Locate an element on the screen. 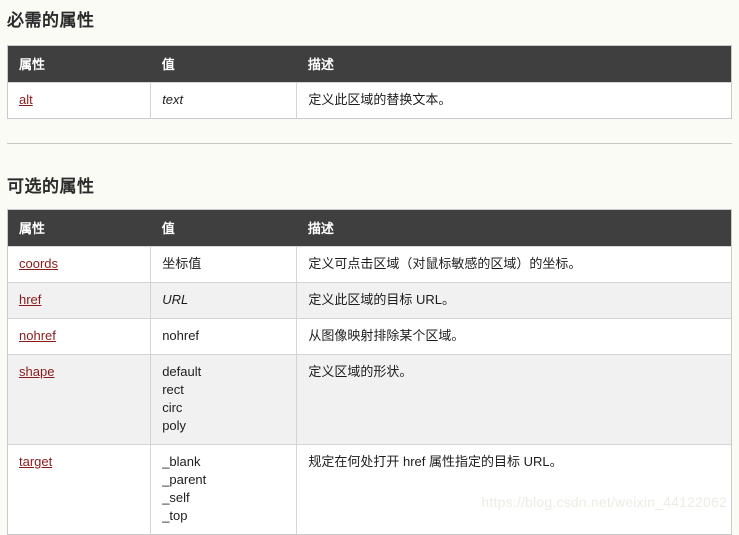  page-title-optional-attributes: 可选的属性 is located at coordinates (51, 186).